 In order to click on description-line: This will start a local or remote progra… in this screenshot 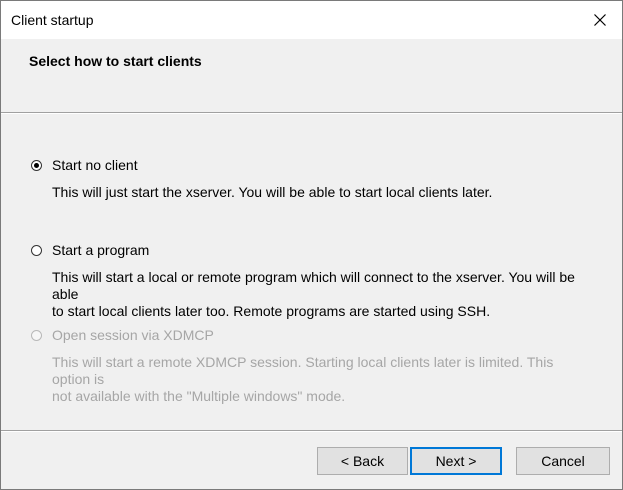, I will do `click(313, 285)`.